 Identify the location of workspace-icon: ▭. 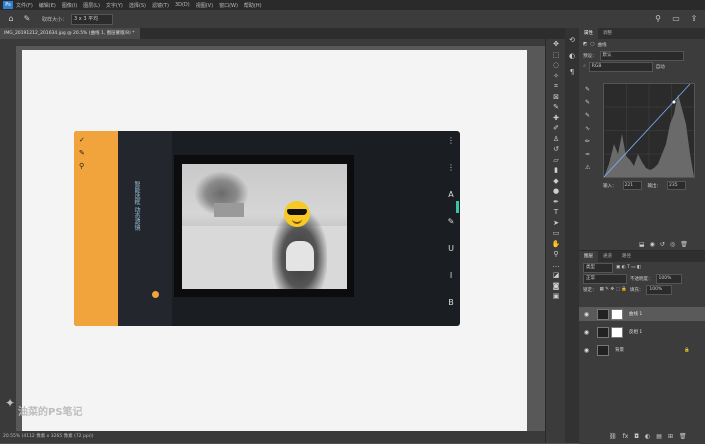
(676, 19).